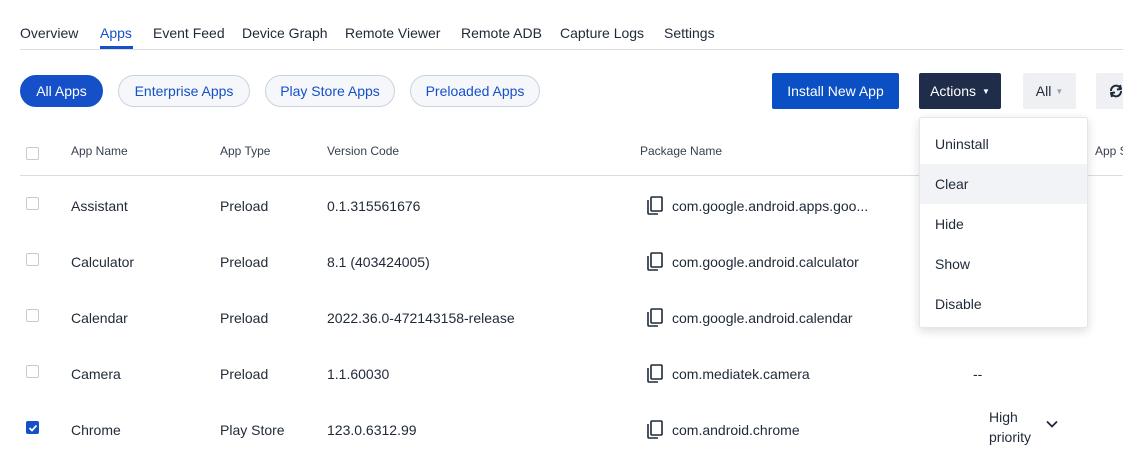 The width and height of the screenshot is (1123, 464). I want to click on menu-item-hide: Hide, so click(1003, 224).